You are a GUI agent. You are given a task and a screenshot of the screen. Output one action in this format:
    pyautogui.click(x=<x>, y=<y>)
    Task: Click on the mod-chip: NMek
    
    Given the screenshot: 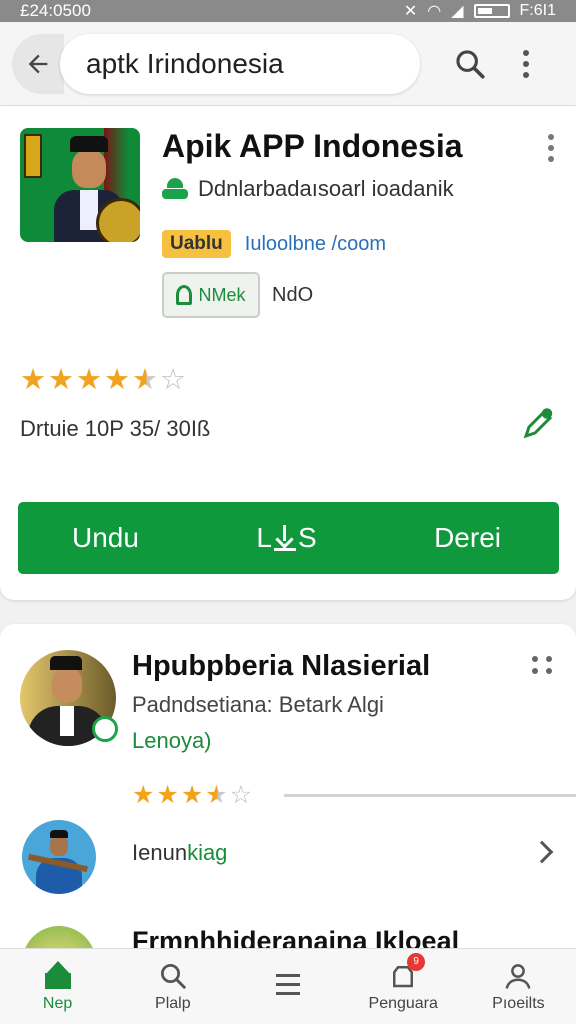 What is the action you would take?
    pyautogui.click(x=211, y=295)
    